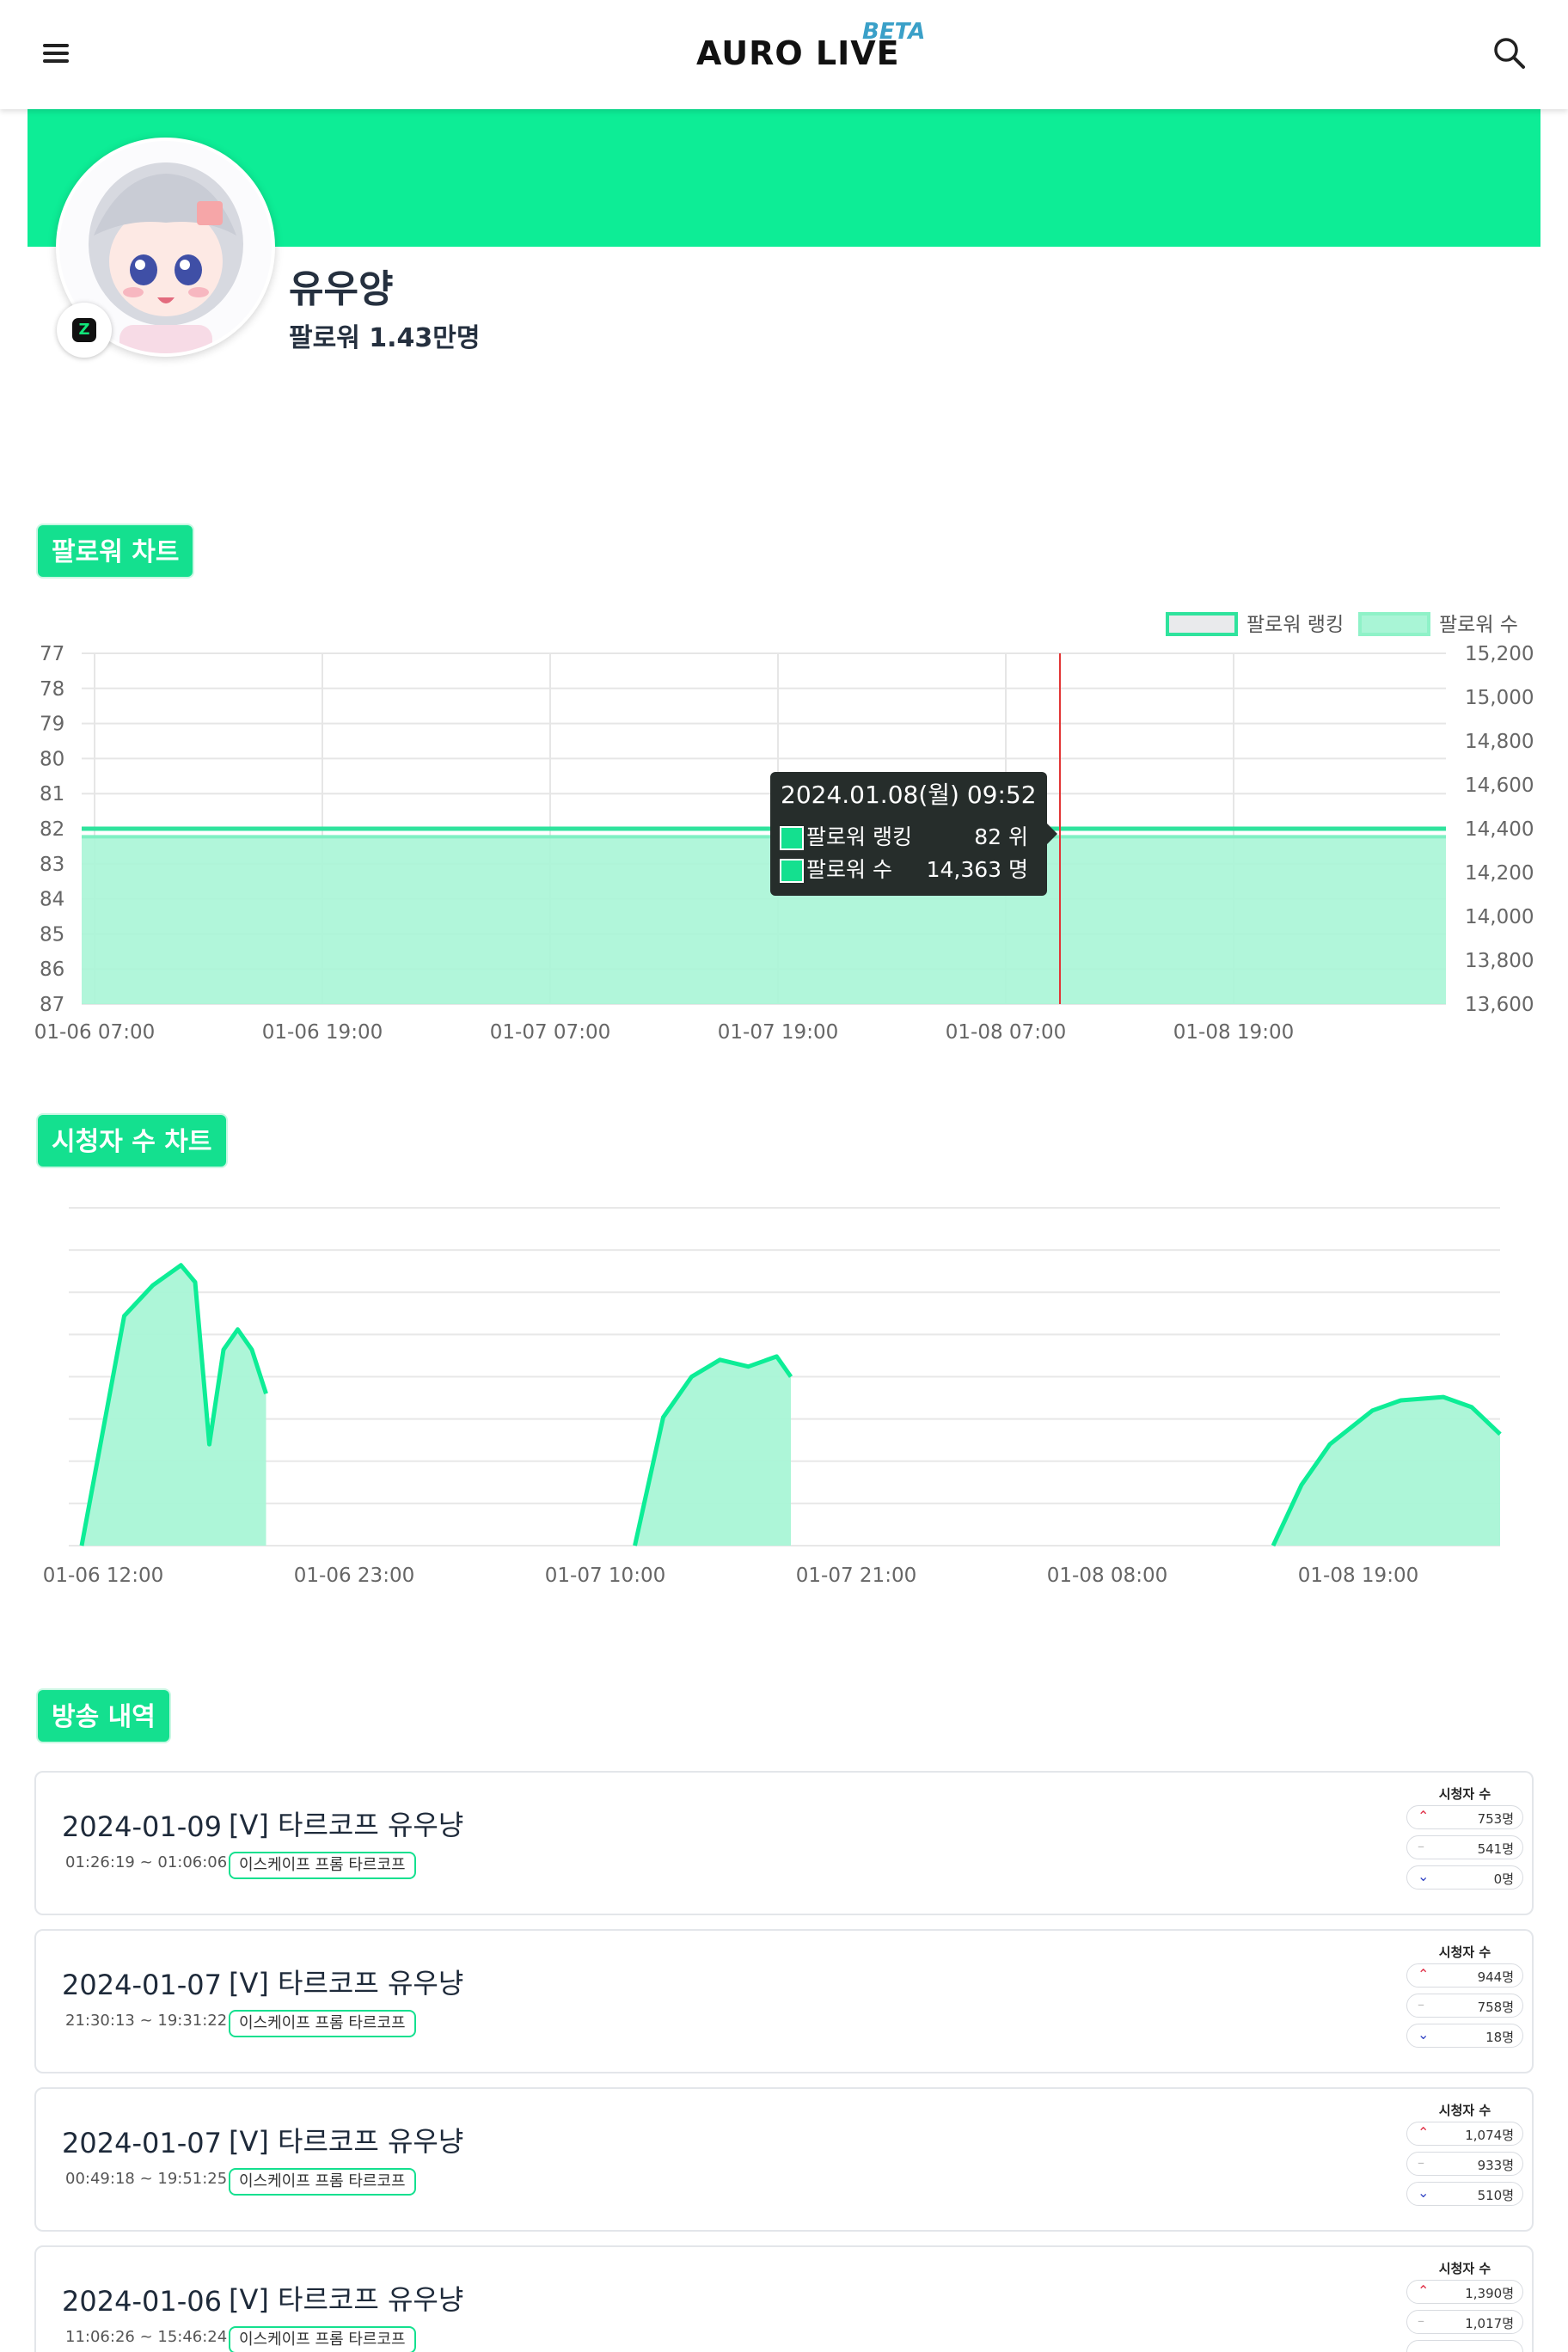 This screenshot has height=2352, width=1568. Describe the element at coordinates (1499, 698) in the screenshot. I see `right-axis-tick: 15,000` at that location.